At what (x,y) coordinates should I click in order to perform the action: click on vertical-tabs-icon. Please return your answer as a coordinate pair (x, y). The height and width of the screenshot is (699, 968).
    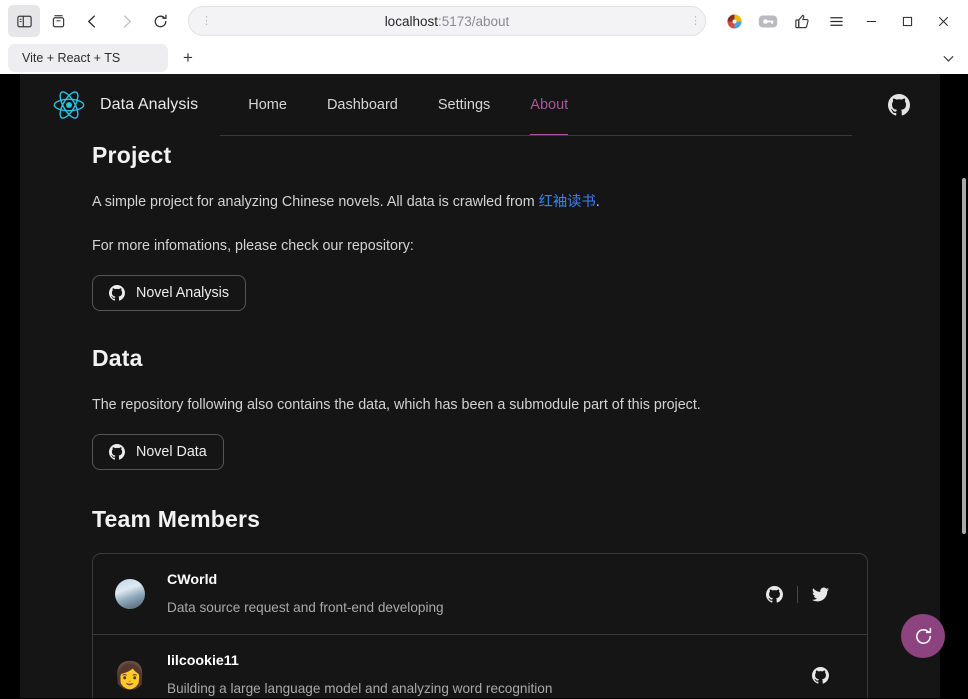
    Looking at the image, I should click on (58, 21).